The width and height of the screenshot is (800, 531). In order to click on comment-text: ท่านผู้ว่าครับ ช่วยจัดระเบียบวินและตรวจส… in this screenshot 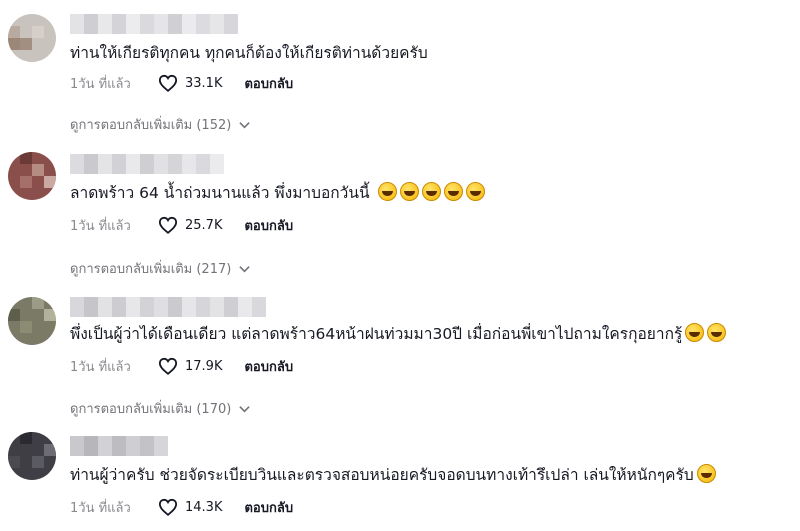, I will do `click(393, 475)`.